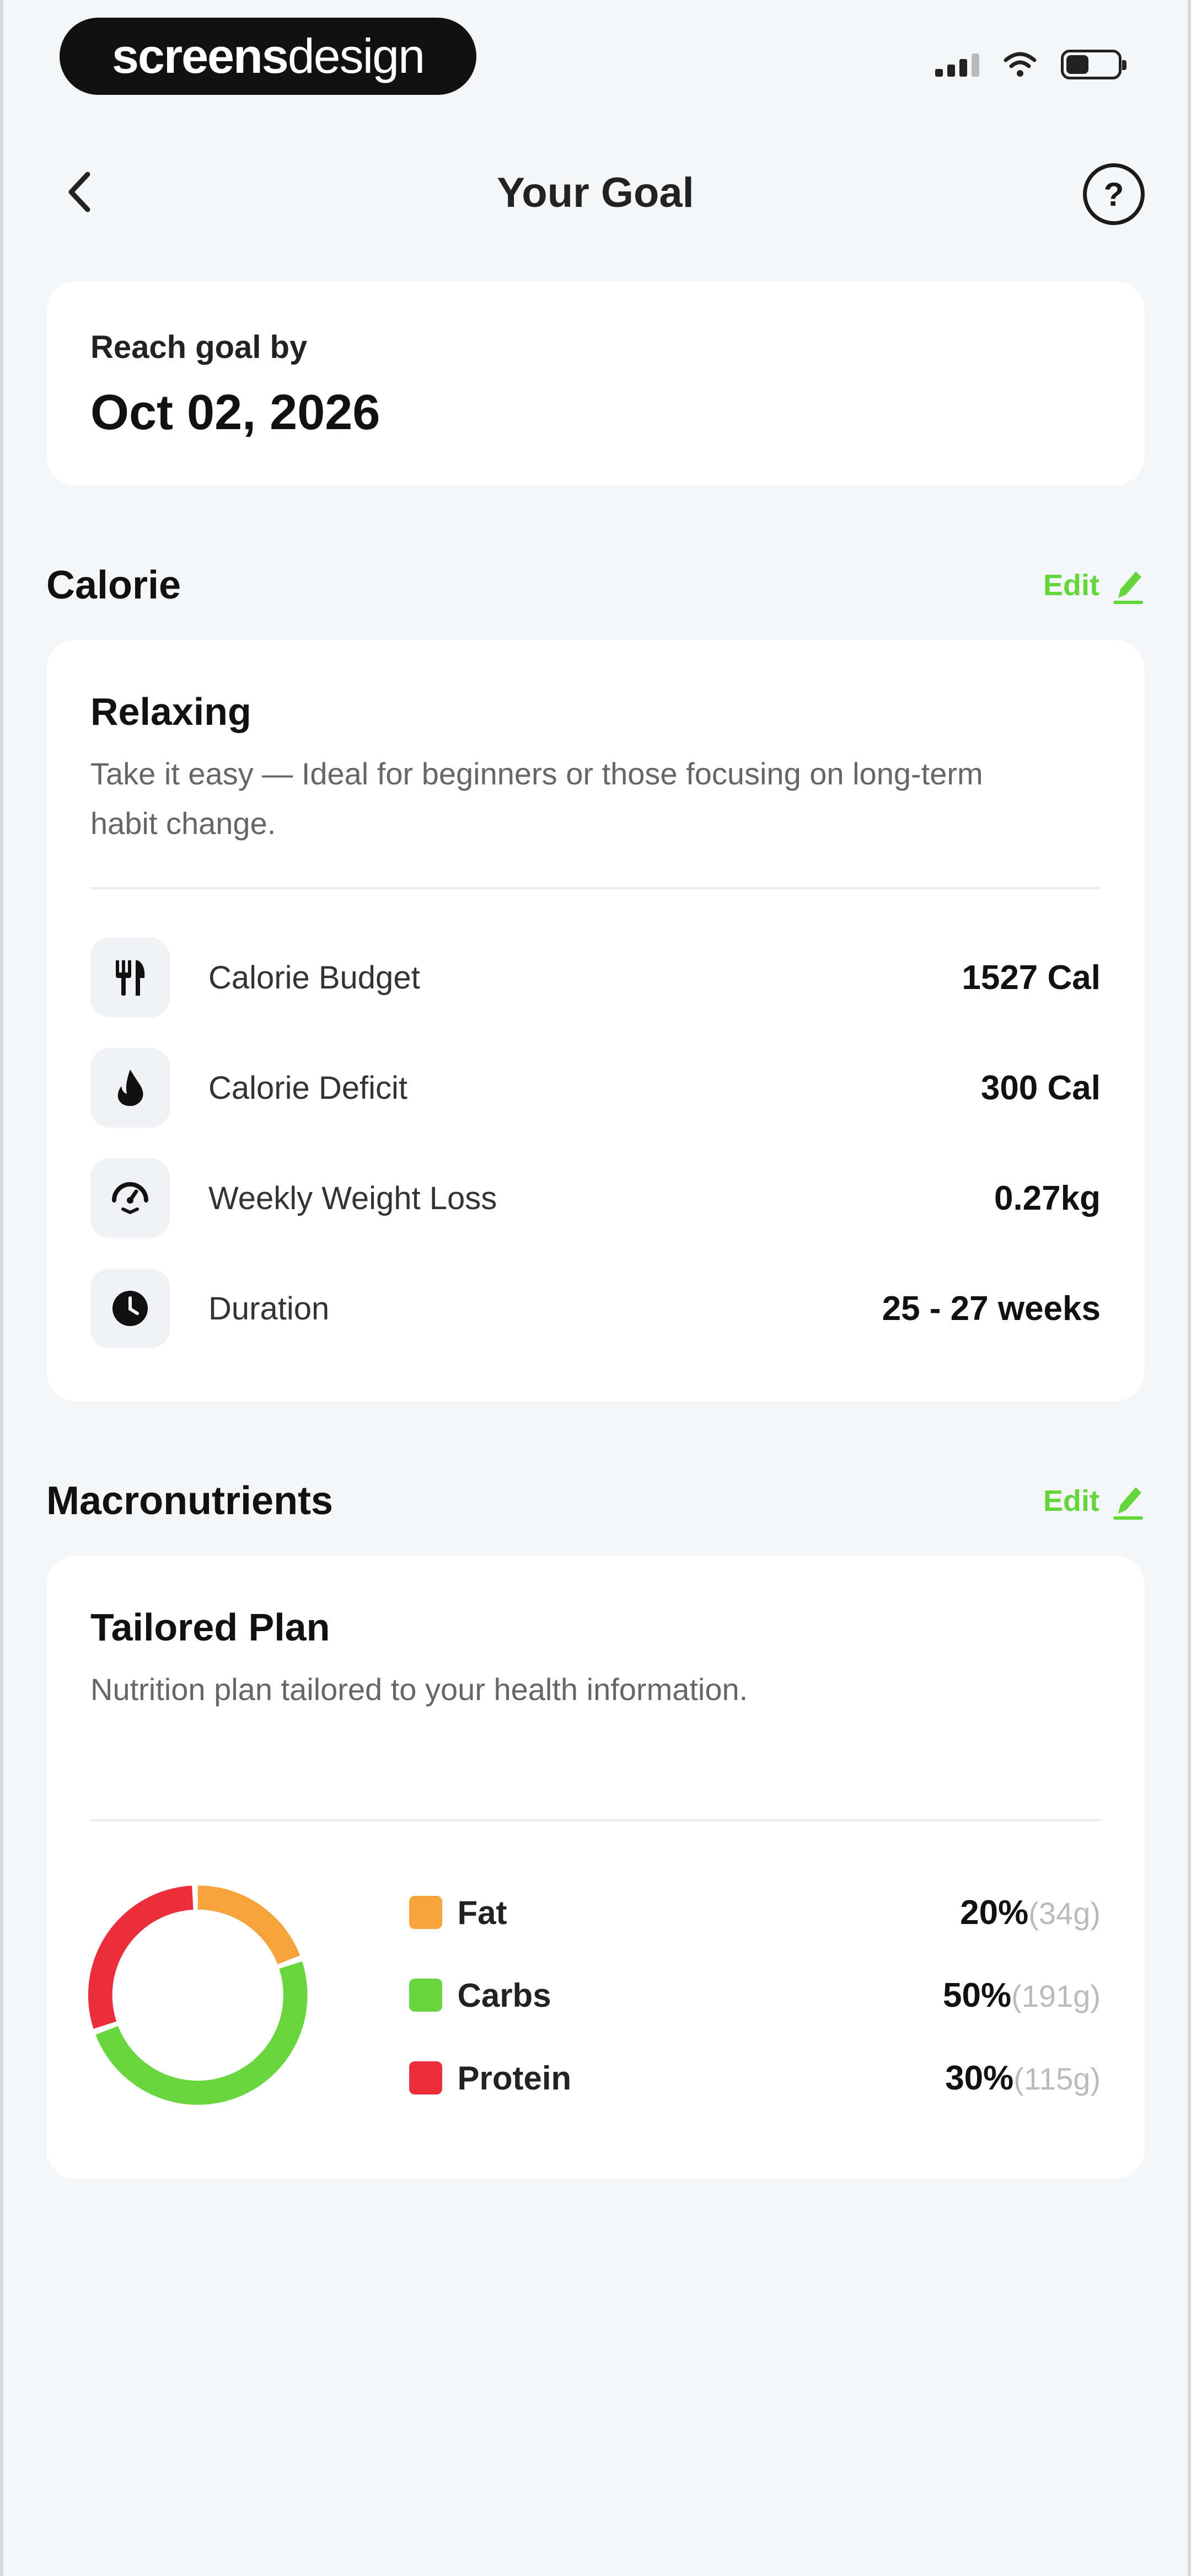 The height and width of the screenshot is (2576, 1191). What do you see at coordinates (426, 2077) in the screenshot?
I see `protein-swatch` at bounding box center [426, 2077].